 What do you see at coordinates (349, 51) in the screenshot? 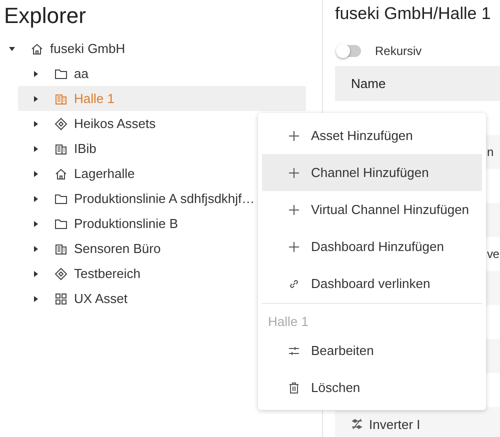
I see `toggle-switch` at bounding box center [349, 51].